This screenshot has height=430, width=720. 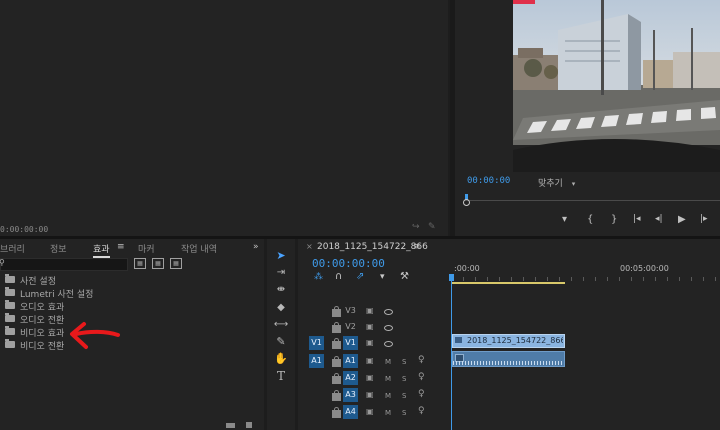 I want to click on time-ruler: :00:00 00:05:00:00, so click(x=584, y=271).